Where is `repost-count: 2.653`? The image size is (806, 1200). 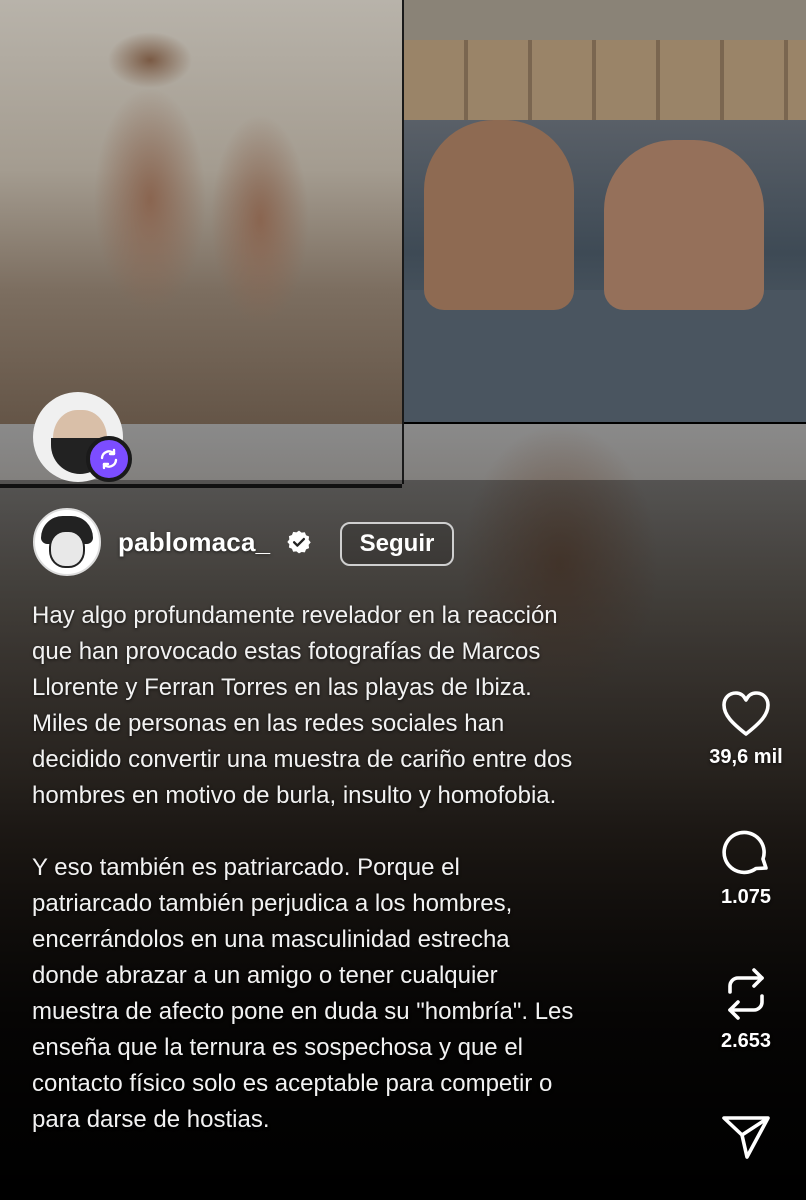
repost-count: 2.653 is located at coordinates (746, 1041).